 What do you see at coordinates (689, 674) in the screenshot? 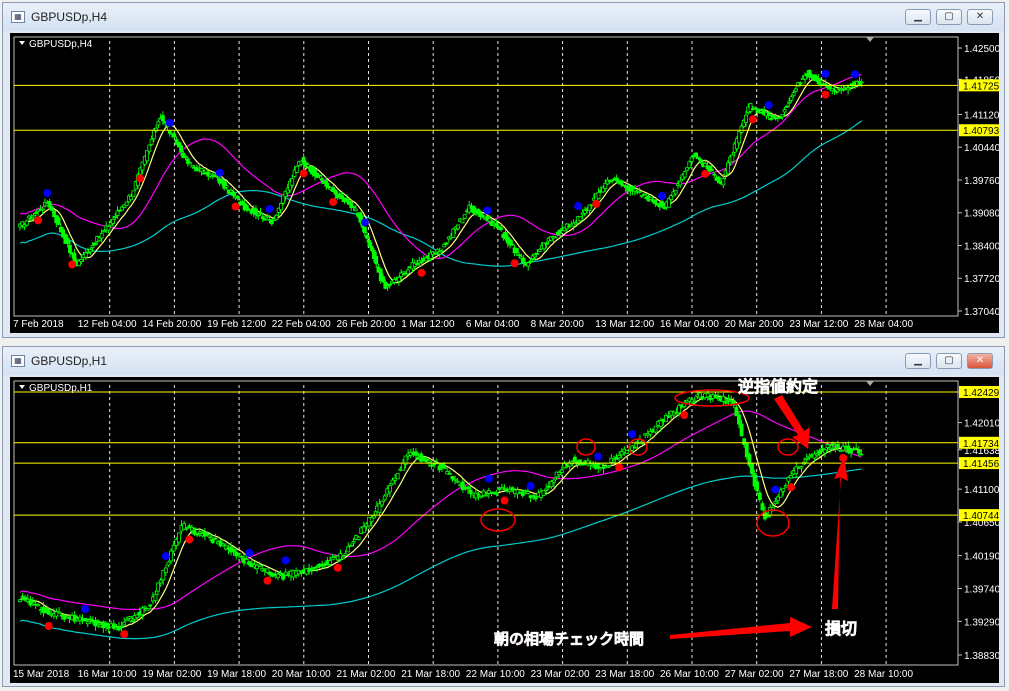
I see `time-tick-label: 26 Mar 10:00` at bounding box center [689, 674].